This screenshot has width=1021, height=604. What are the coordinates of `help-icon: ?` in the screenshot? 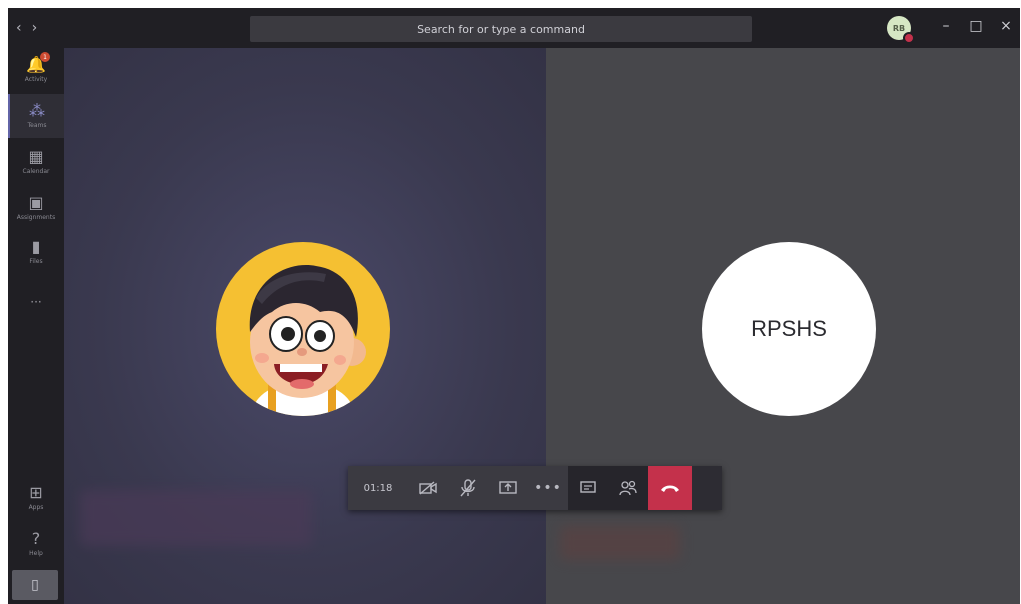 It's located at (36, 538).